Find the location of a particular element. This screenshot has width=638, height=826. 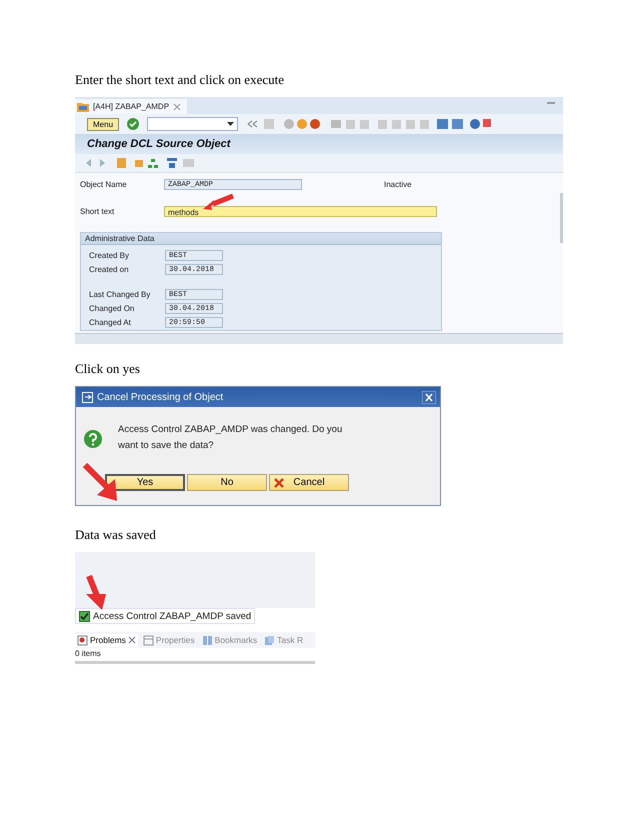

group-title: Administrative Data is located at coordinates (119, 238).